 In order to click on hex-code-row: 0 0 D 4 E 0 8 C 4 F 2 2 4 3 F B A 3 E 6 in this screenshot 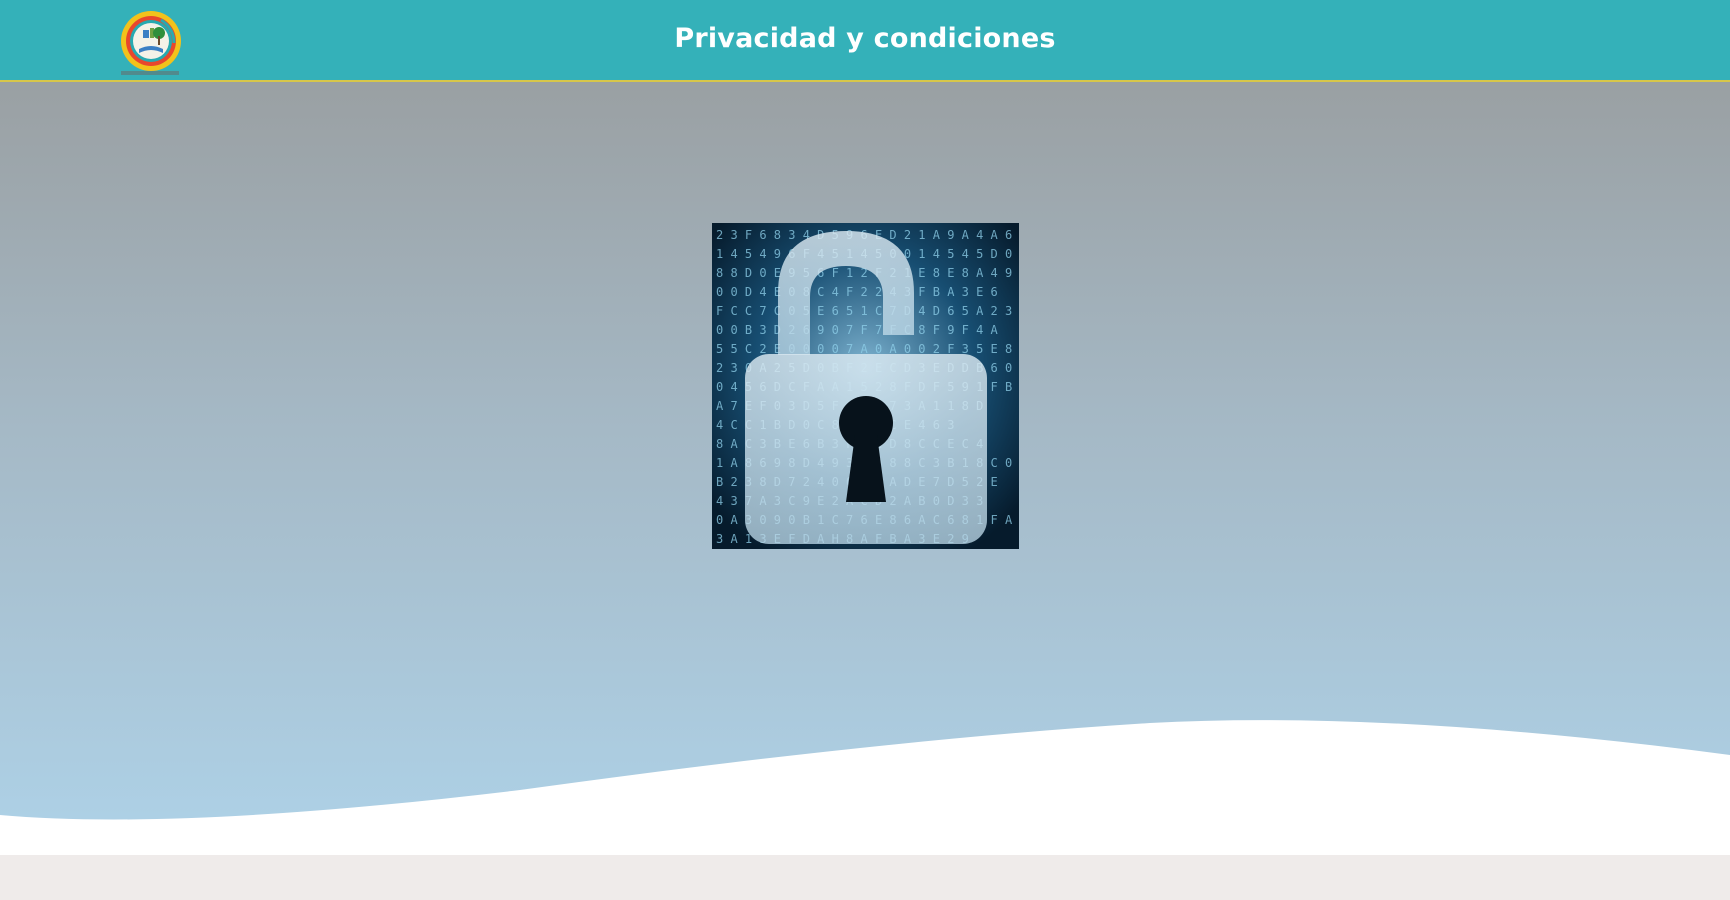, I will do `click(857, 292)`.